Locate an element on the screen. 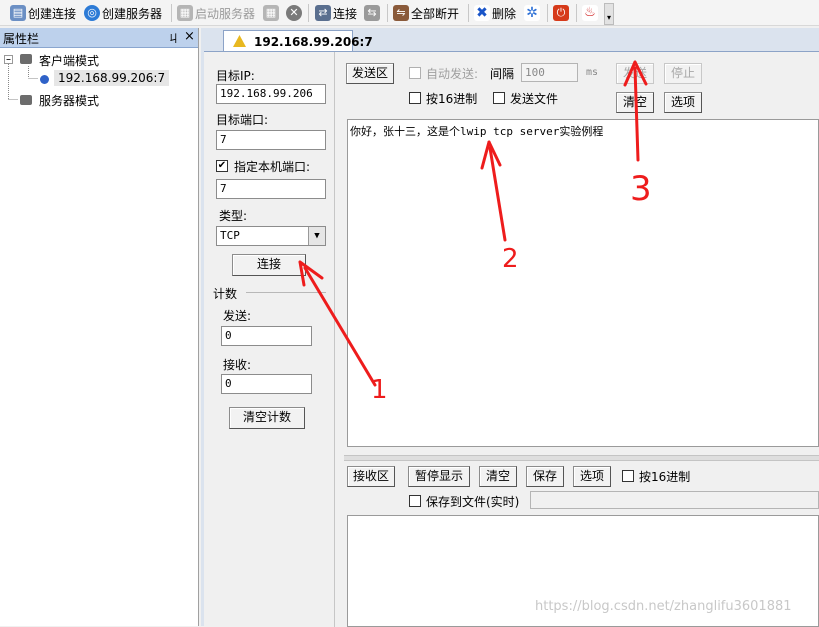 This screenshot has height=627, width=819. help-button: ♨ is located at coordinates (590, 13).